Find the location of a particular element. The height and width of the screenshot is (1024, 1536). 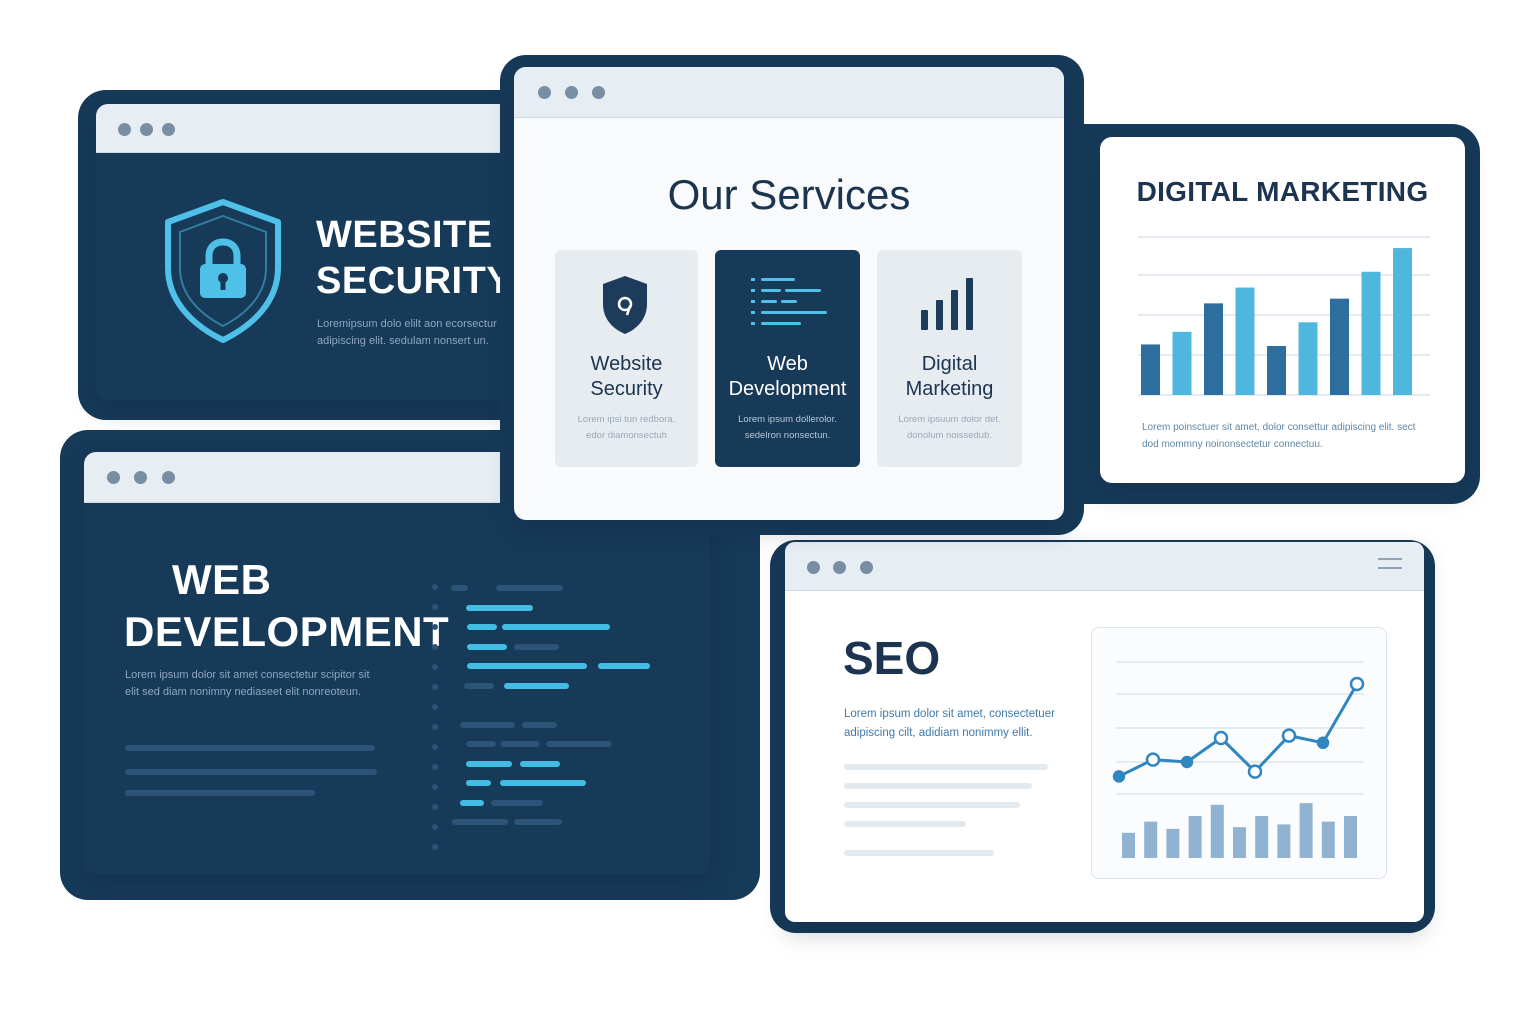

titlebar is located at coordinates (789, 92).